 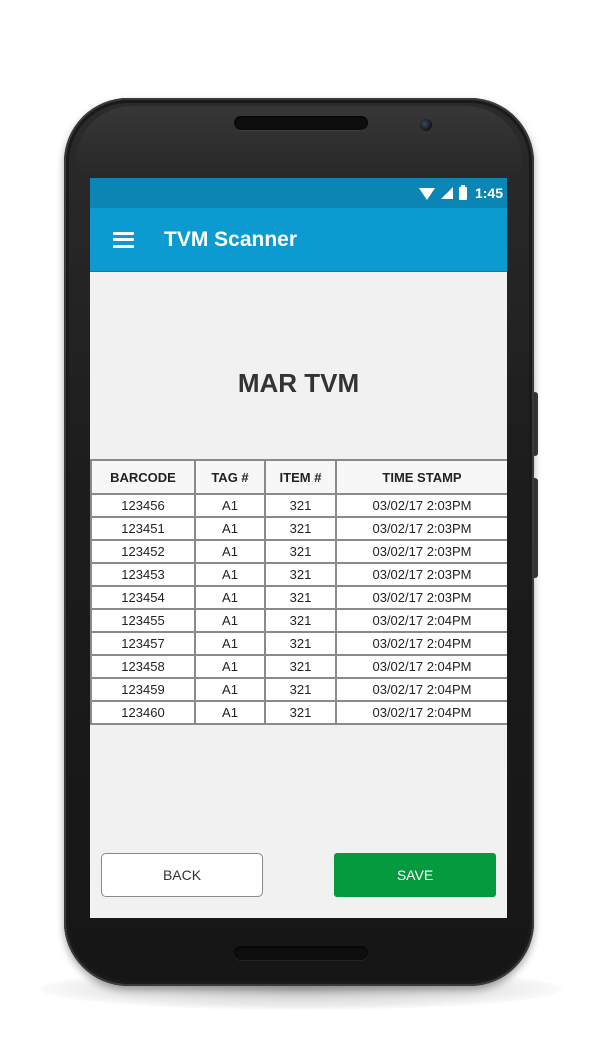 I want to click on back-button: BACK, so click(x=182, y=875).